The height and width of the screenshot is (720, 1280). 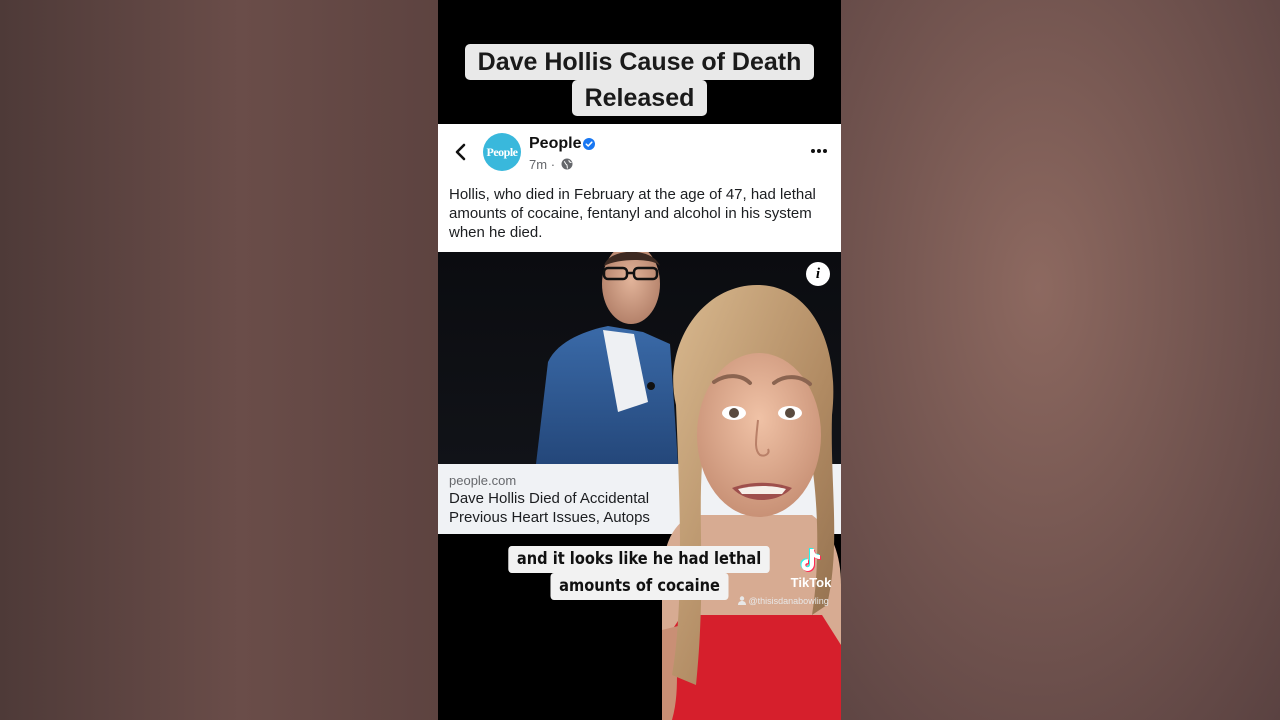 What do you see at coordinates (639, 559) in the screenshot?
I see `subtitle-line-1: and it looks like he had lethal` at bounding box center [639, 559].